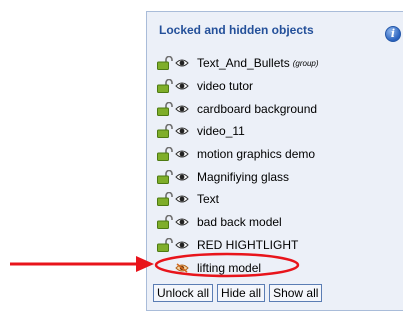  I want to click on object-label: video tutor, so click(225, 86).